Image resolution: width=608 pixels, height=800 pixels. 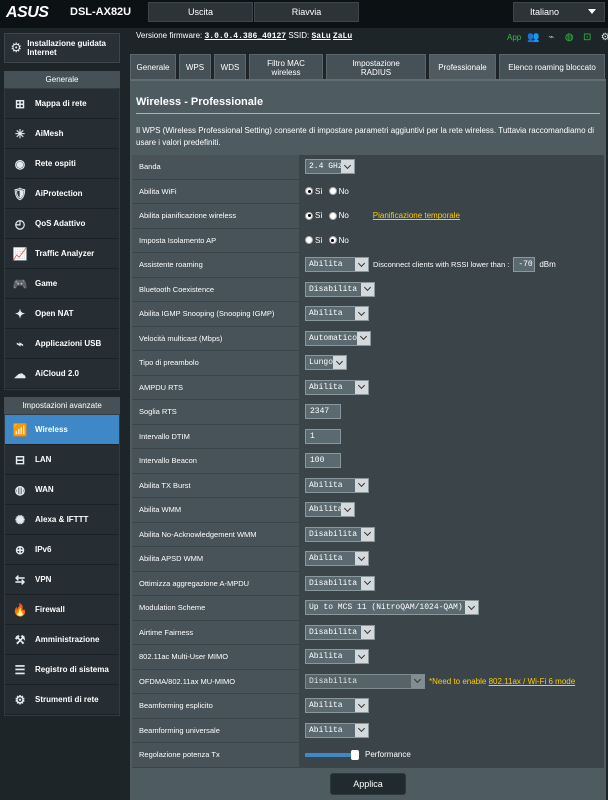 What do you see at coordinates (62, 284) in the screenshot?
I see `sidebar-item-game: 🎮 Game` at bounding box center [62, 284].